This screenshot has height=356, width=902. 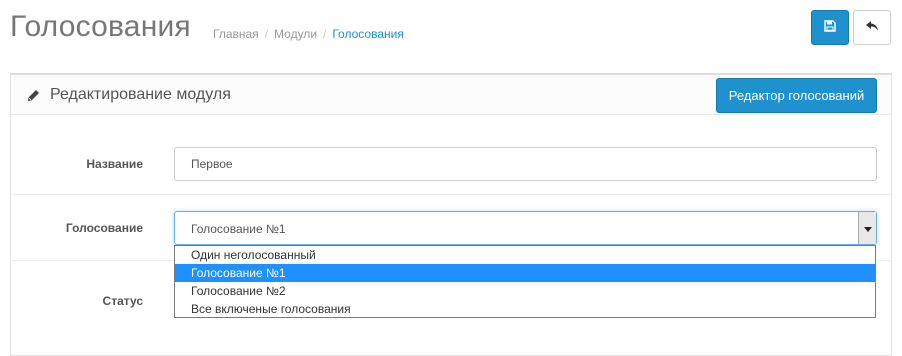 I want to click on reply-arrow-icon, so click(x=872, y=27).